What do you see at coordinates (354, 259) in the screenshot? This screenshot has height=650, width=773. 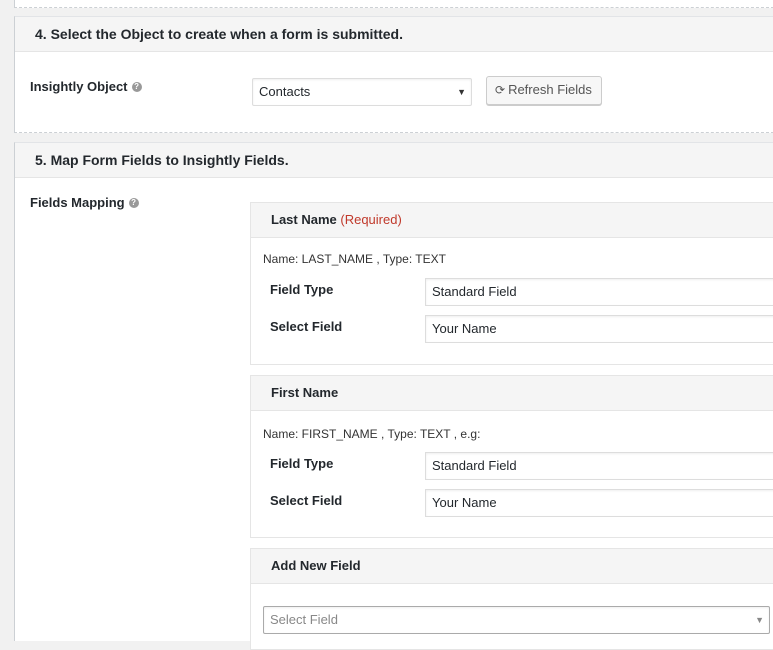 I see `field-meta: Name: LAST_NAME , Type: TEXT` at bounding box center [354, 259].